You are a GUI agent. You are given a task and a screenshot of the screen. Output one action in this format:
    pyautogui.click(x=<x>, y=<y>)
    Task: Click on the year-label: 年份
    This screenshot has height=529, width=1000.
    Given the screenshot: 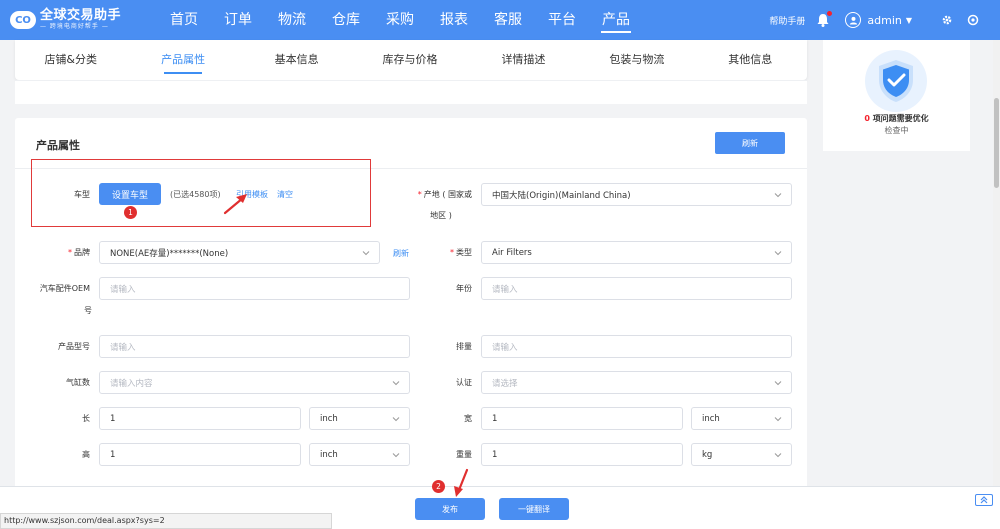 What is the action you would take?
    pyautogui.click(x=464, y=288)
    